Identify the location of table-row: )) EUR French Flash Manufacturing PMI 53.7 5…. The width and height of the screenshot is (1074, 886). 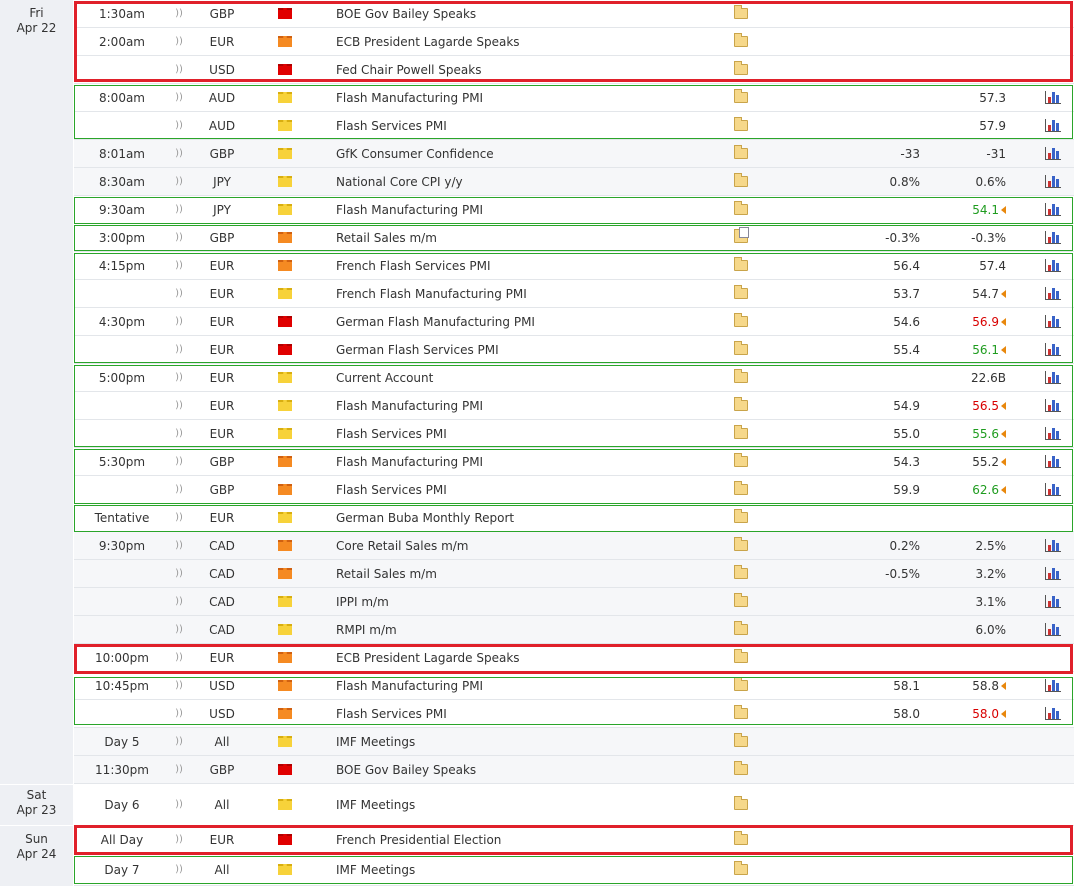
(574, 294).